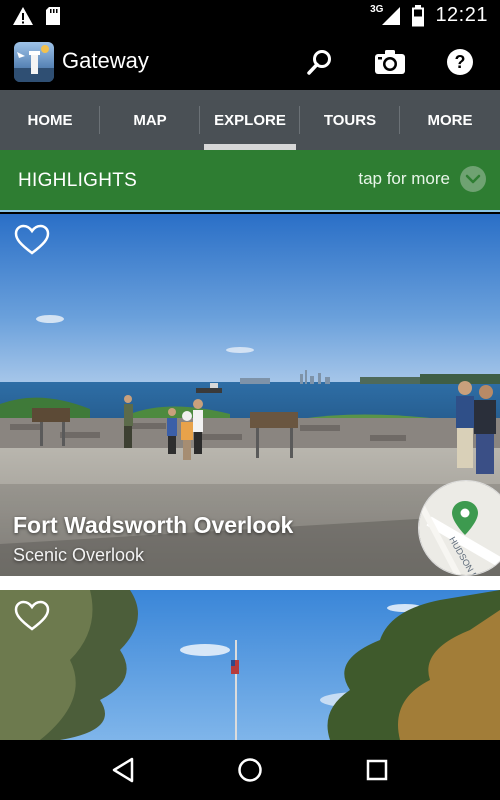  I want to click on camera-button, so click(390, 62).